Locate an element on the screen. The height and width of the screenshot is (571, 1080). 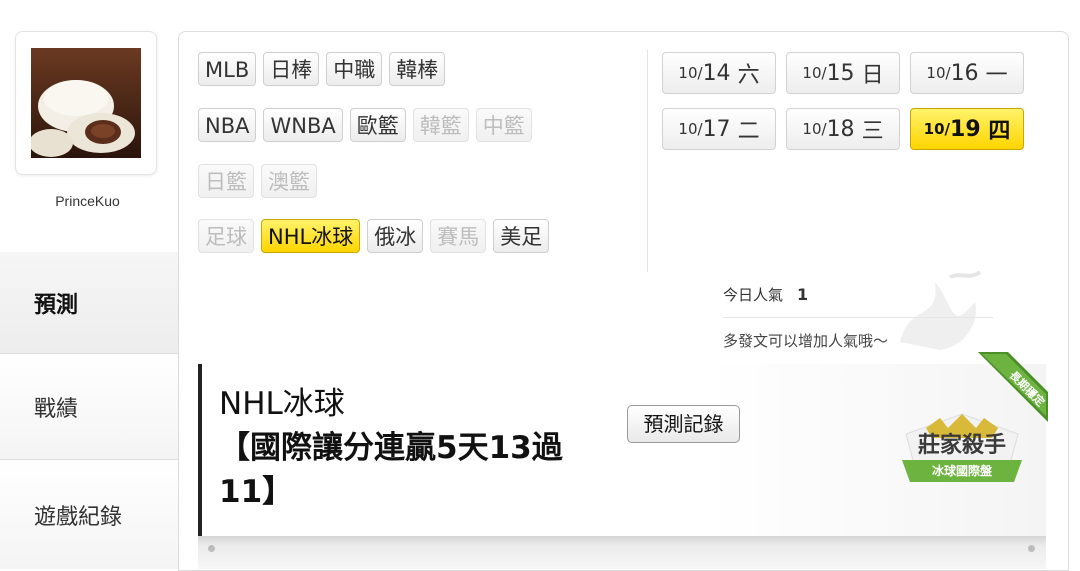
date-weekday: 三 is located at coordinates (872, 131).